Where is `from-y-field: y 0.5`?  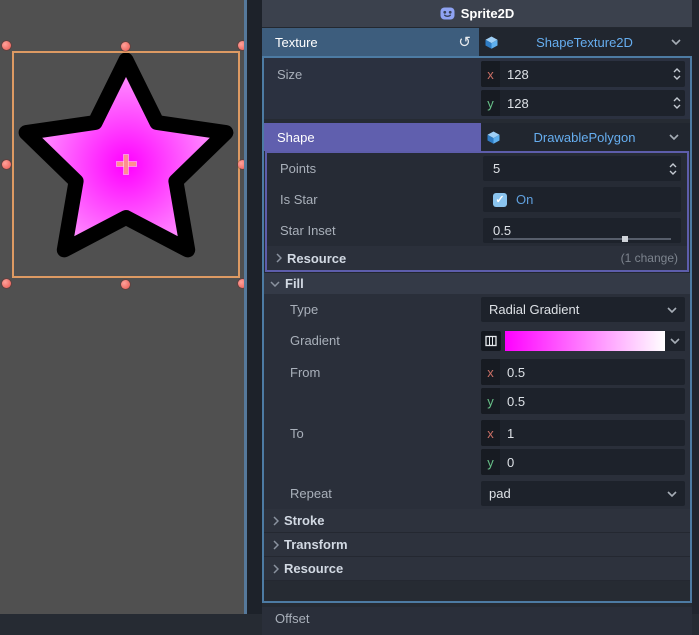 from-y-field: y 0.5 is located at coordinates (583, 401).